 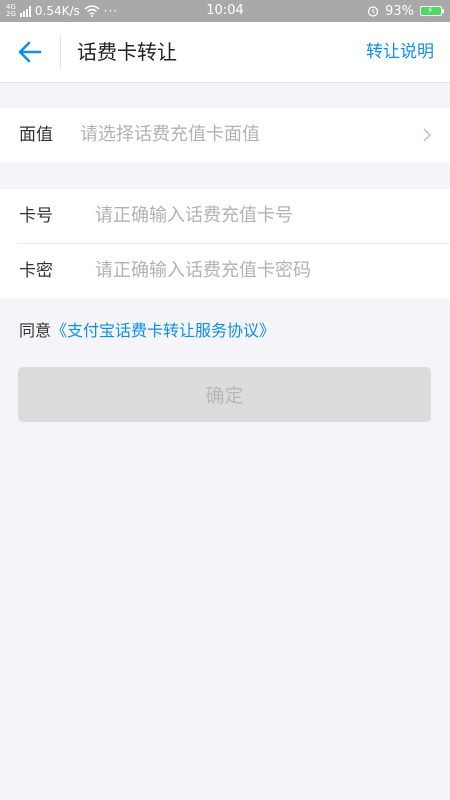 What do you see at coordinates (163, 330) in the screenshot?
I see `service-agreement-link: 《支付宝话费卡转让服务协议》` at bounding box center [163, 330].